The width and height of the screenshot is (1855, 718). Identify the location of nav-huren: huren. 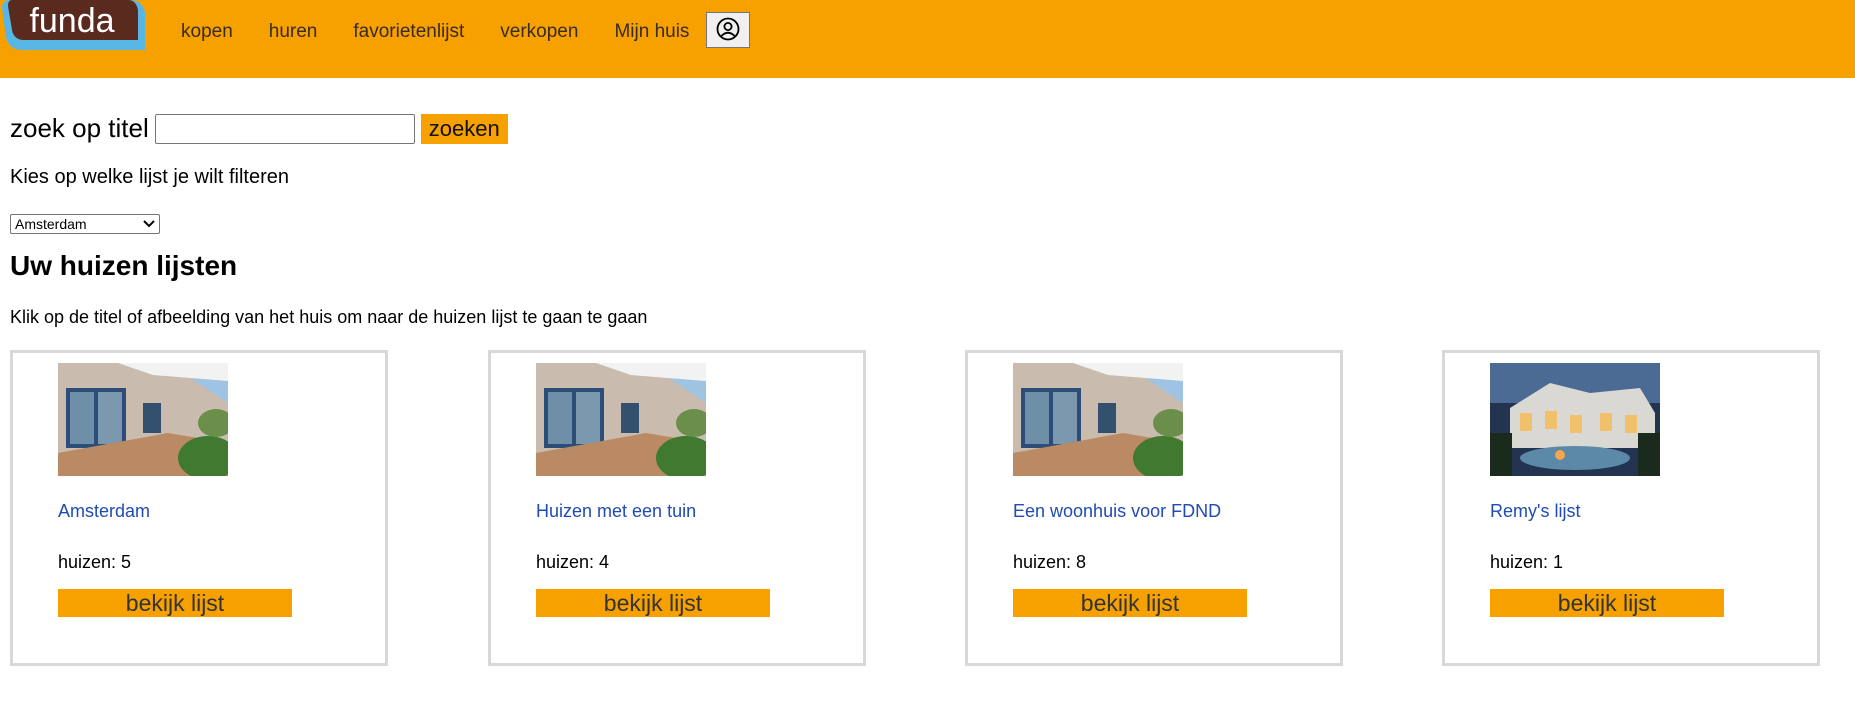
(293, 32).